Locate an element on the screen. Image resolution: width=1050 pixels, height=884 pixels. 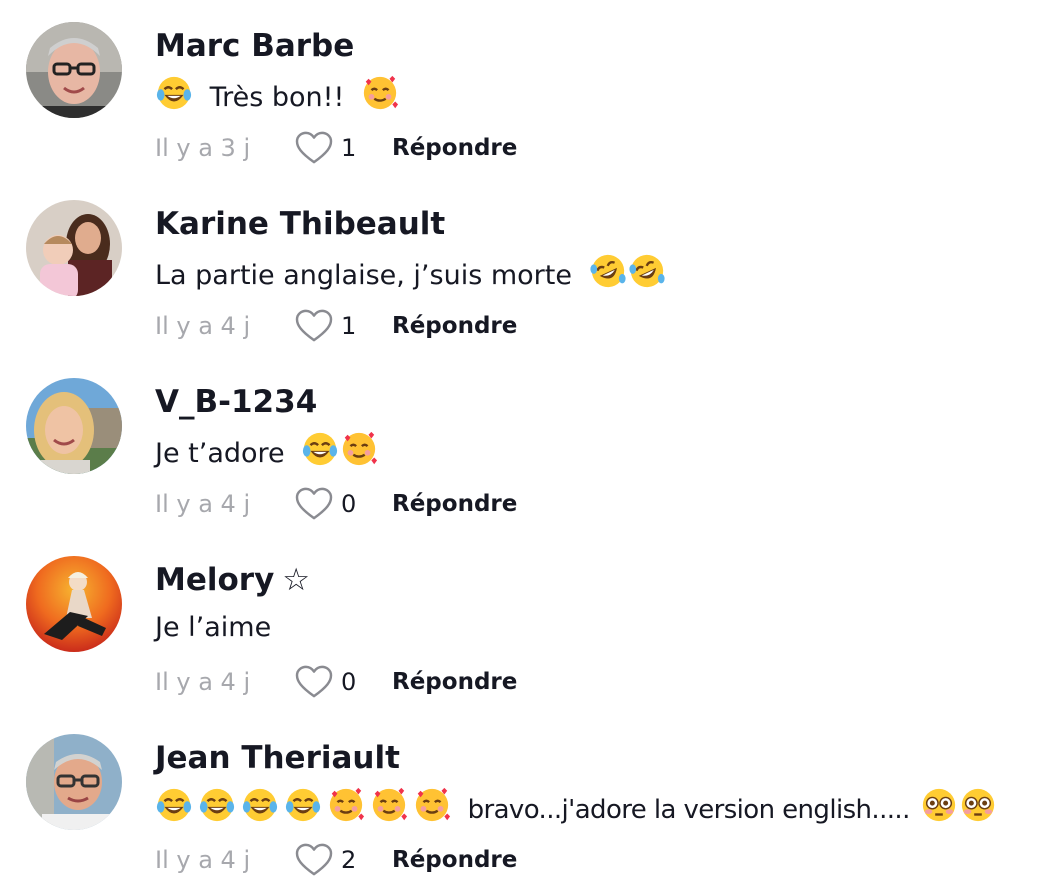
username: Karine Thibeault is located at coordinates (300, 224).